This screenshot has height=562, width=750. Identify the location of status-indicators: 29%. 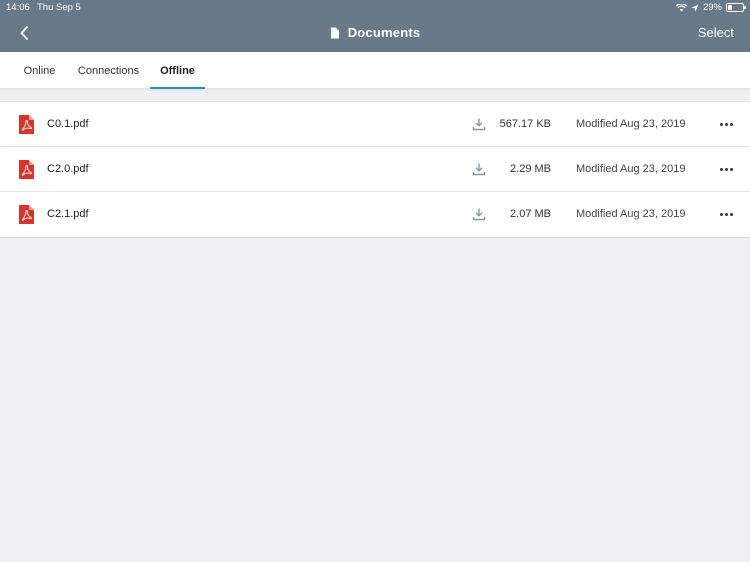
(710, 7).